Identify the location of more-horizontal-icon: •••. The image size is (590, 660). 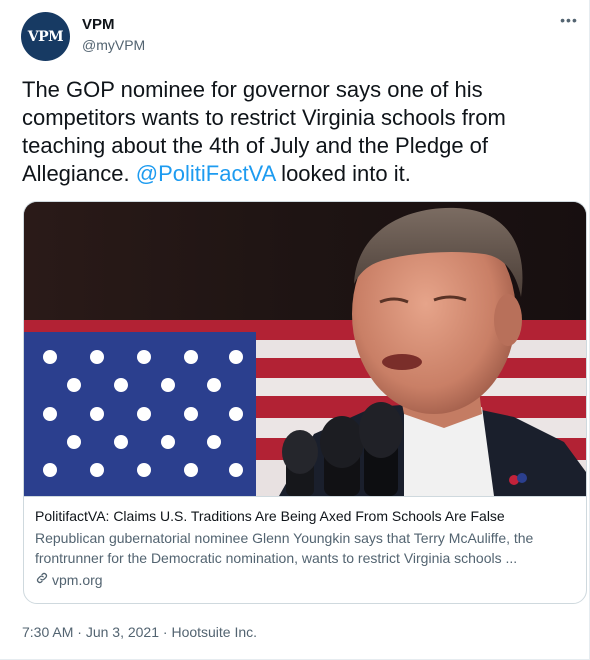
(569, 20).